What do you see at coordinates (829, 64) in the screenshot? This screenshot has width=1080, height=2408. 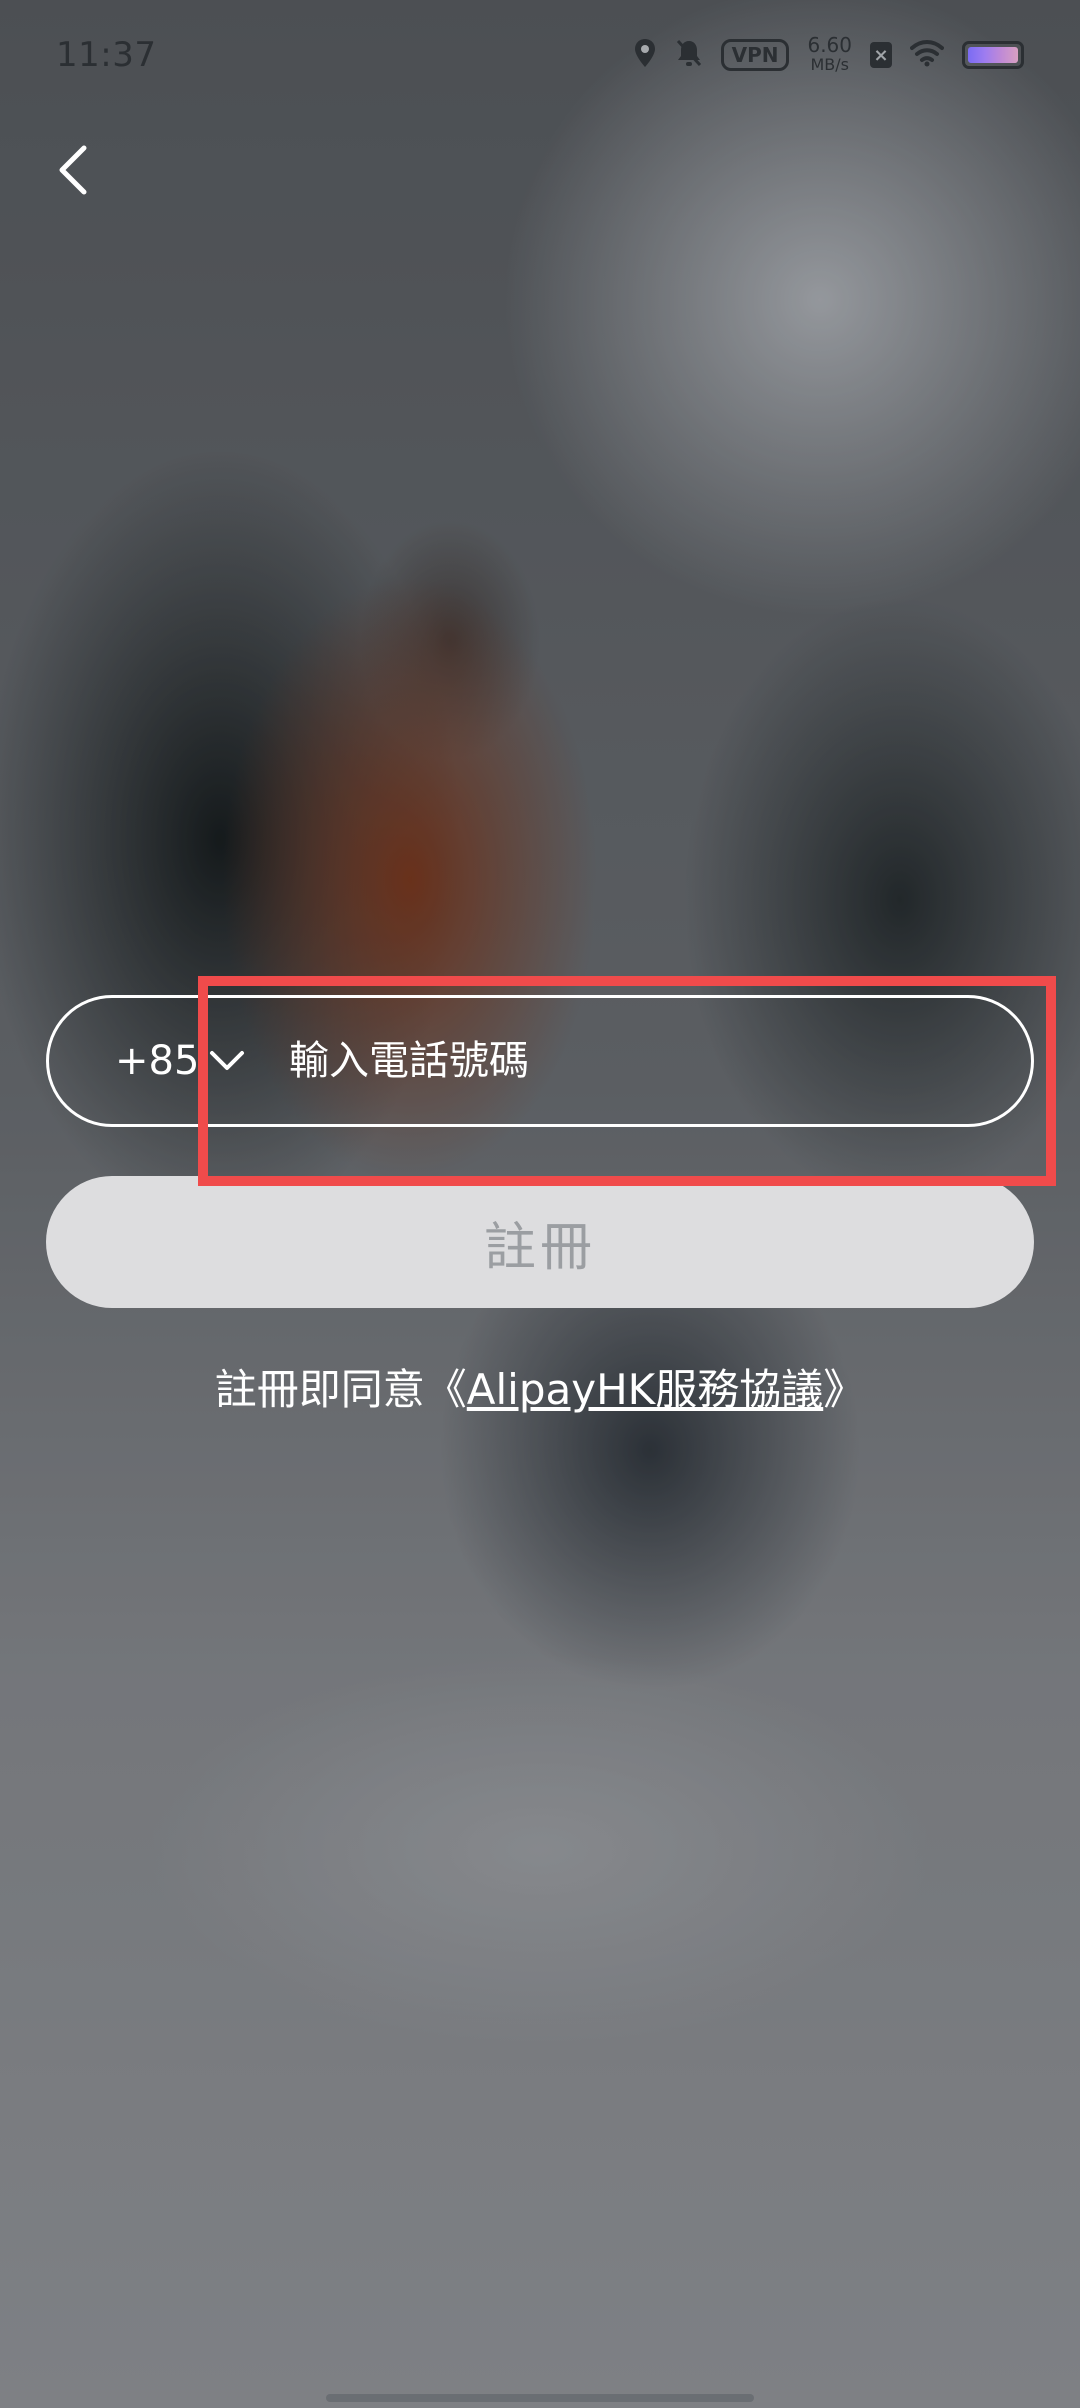 I see `network-speed-unit: MB/s` at bounding box center [829, 64].